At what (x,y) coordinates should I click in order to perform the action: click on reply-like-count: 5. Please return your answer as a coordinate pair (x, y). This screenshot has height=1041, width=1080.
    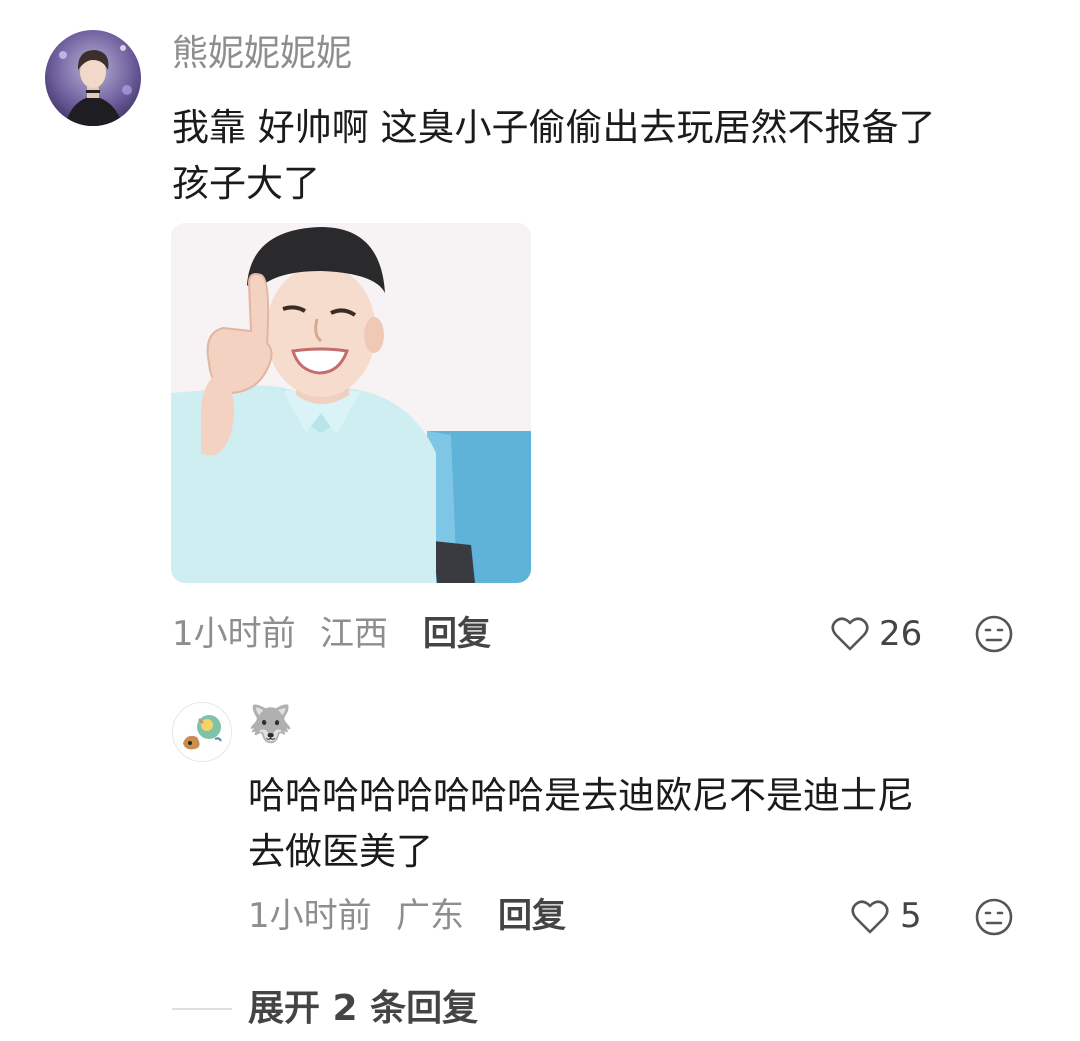
    Looking at the image, I should click on (911, 916).